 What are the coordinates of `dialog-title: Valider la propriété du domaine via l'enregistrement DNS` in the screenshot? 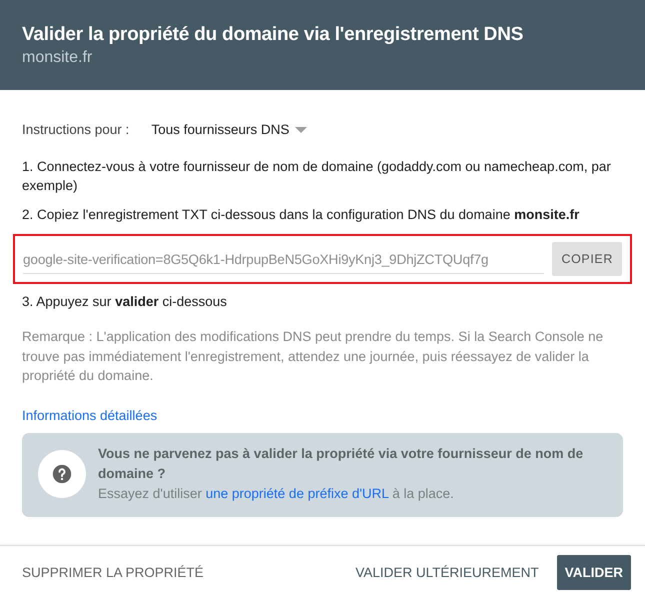 It's located at (273, 35).